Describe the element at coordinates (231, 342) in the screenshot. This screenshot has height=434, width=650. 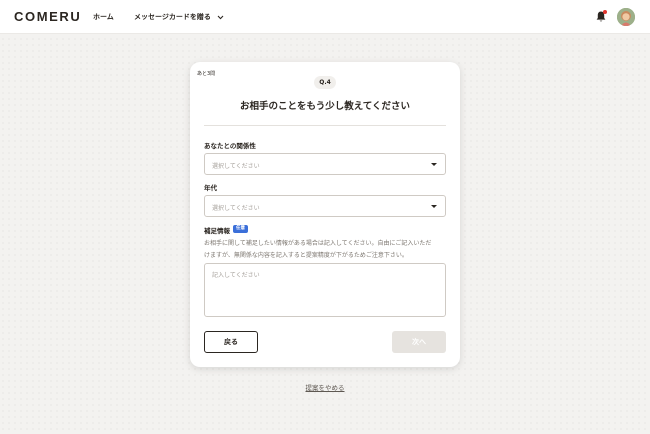
I see `back-button: 戻る` at that location.